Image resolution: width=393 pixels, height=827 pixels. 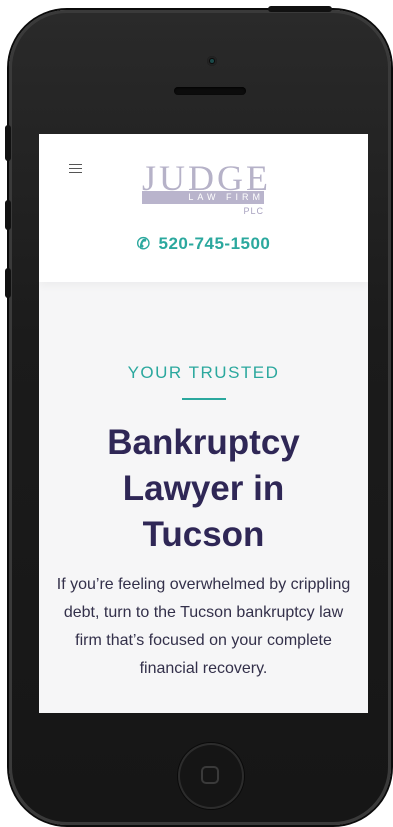 What do you see at coordinates (75, 169) in the screenshot?
I see `hamburger-menu-icon` at bounding box center [75, 169].